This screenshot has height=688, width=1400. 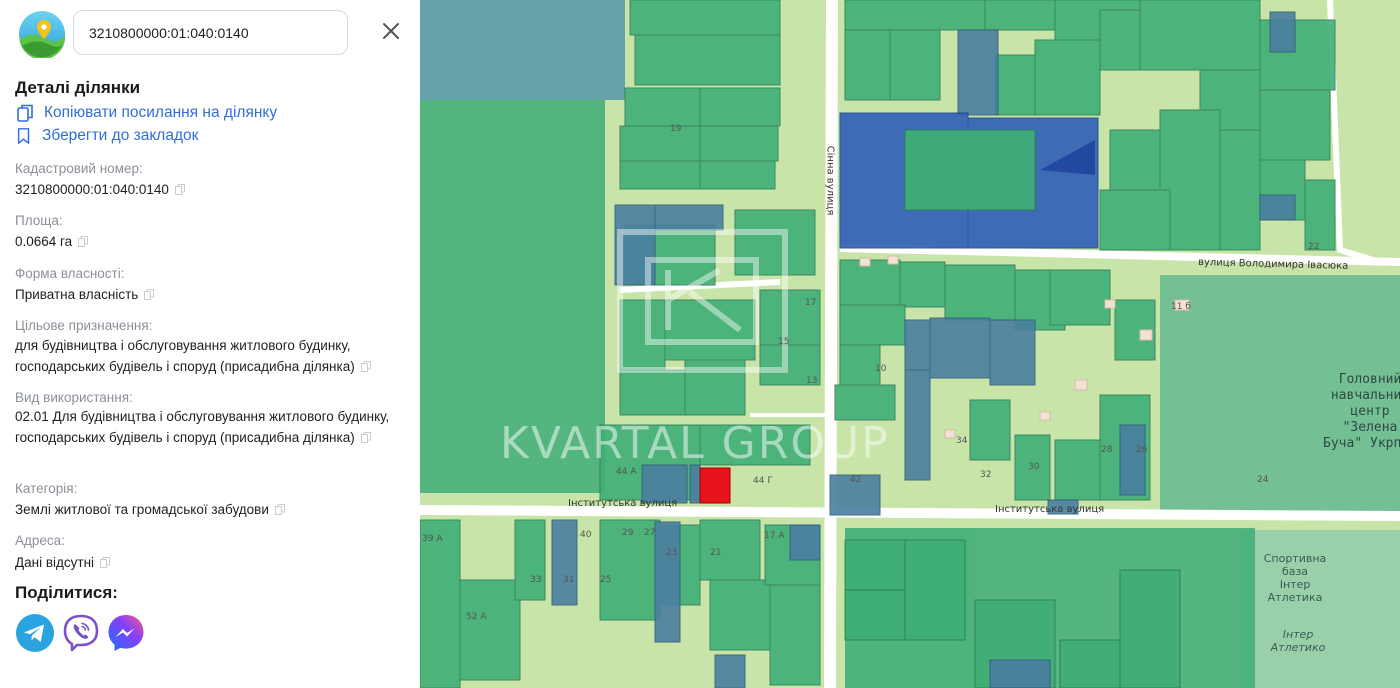 I want to click on share-title: Поділитися:, so click(x=66, y=592).